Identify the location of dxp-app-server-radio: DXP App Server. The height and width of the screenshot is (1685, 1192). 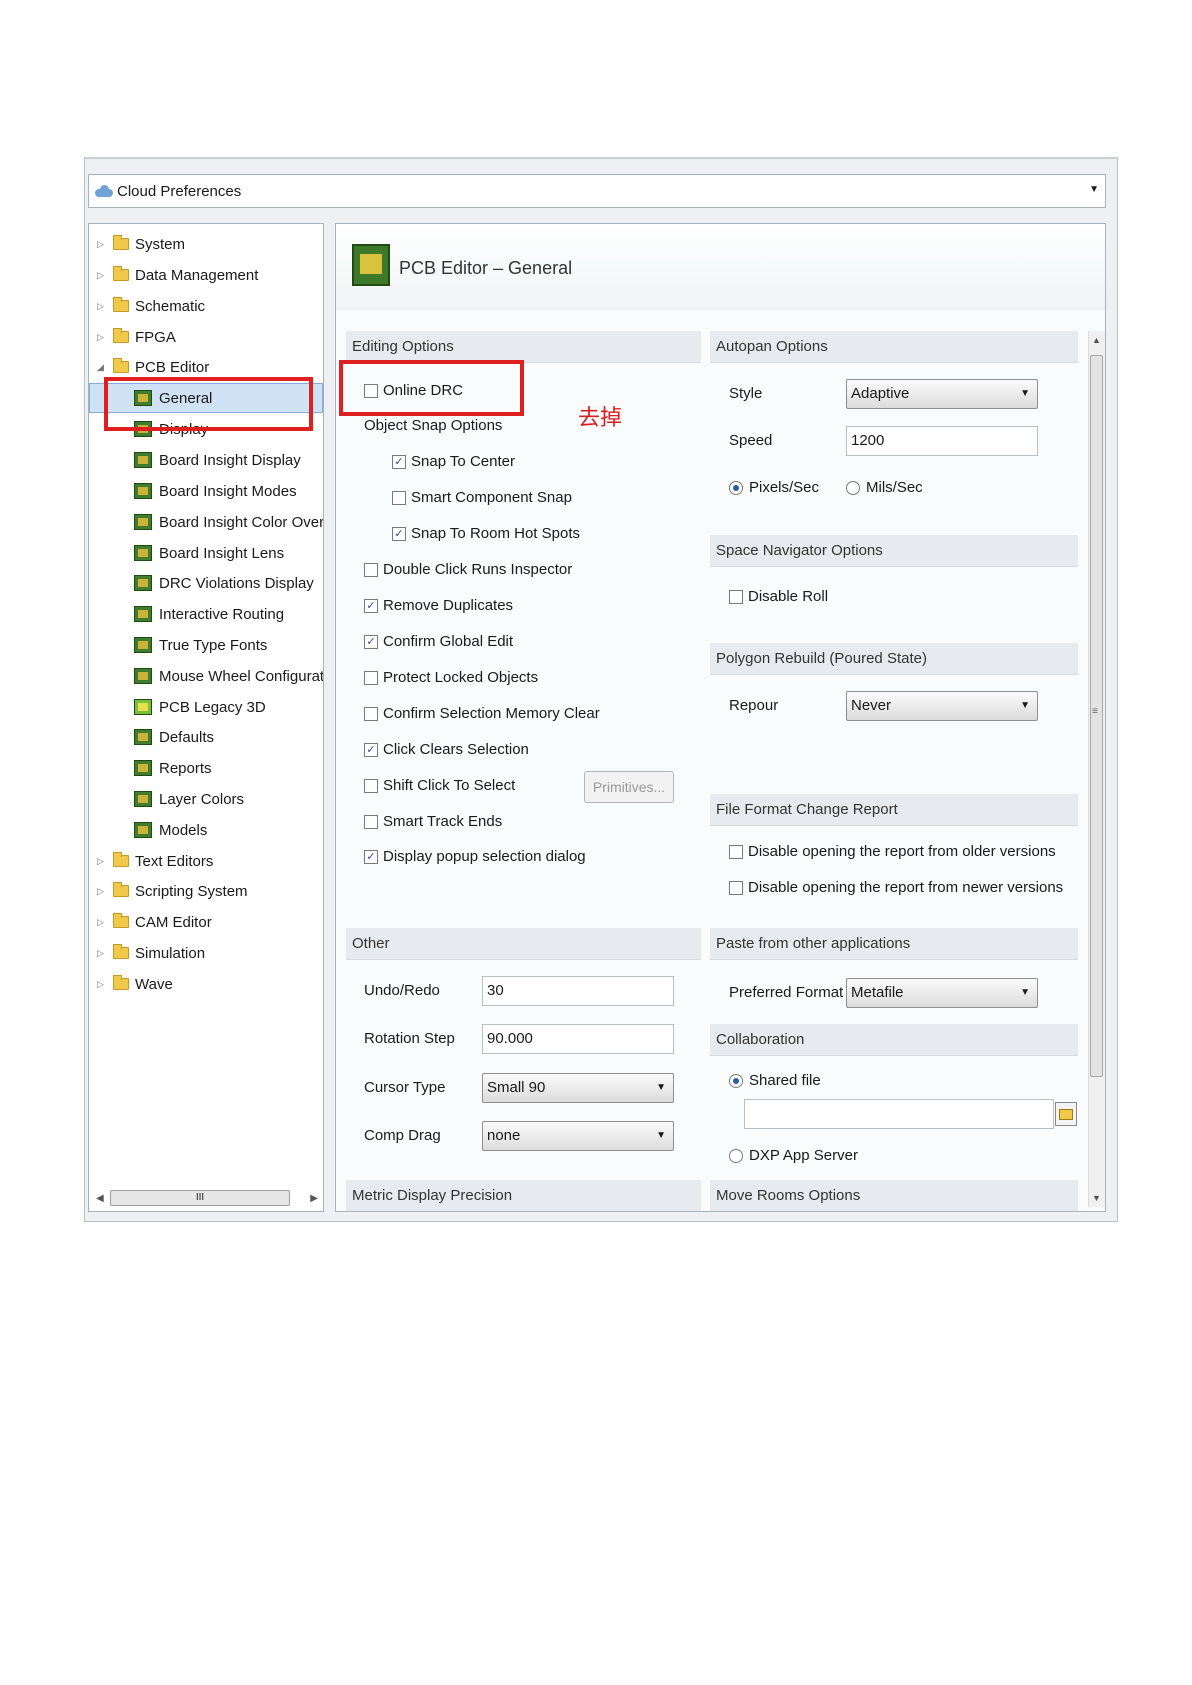
(793, 1155).